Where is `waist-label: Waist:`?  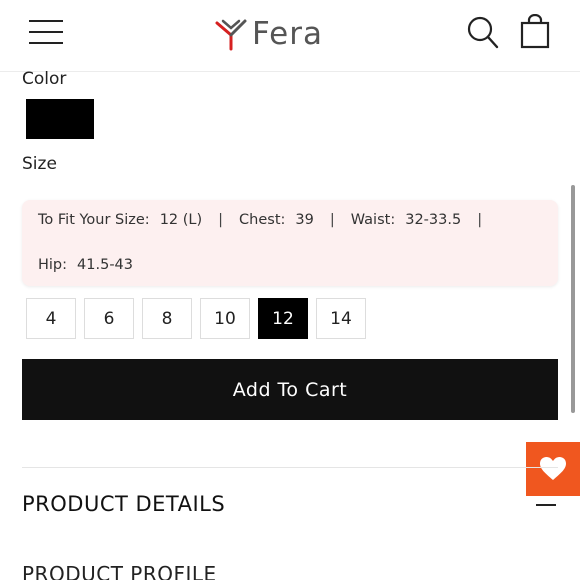 waist-label: Waist: is located at coordinates (373, 220).